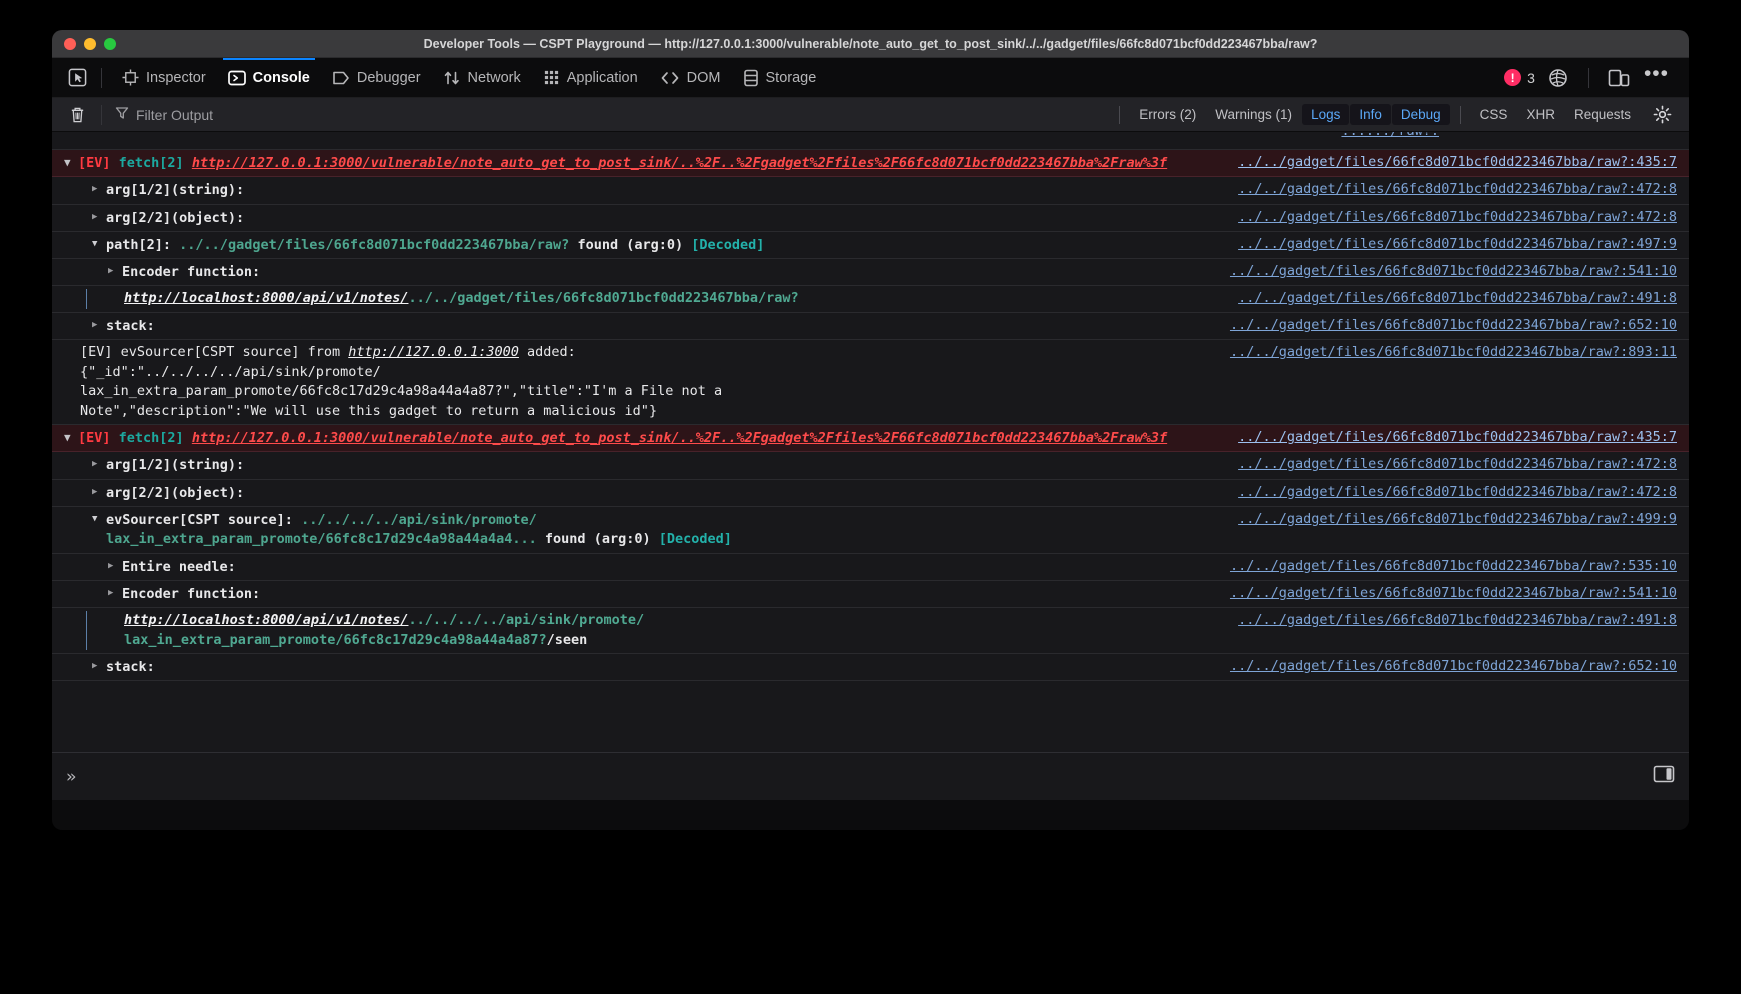 This screenshot has width=1741, height=994. What do you see at coordinates (482, 78) in the screenshot?
I see `tab-network: Network` at bounding box center [482, 78].